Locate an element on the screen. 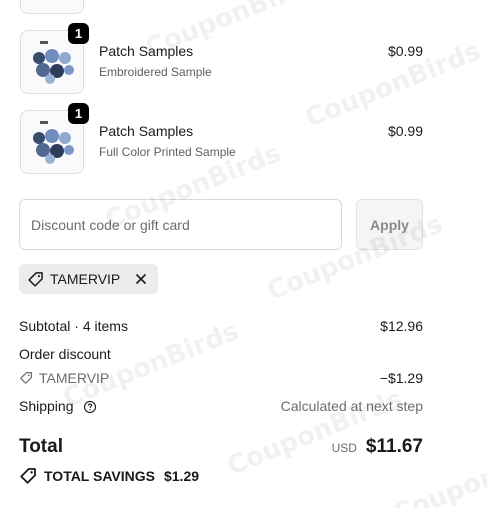 The height and width of the screenshot is (508, 487). savings-tag-icon is located at coordinates (28, 476).